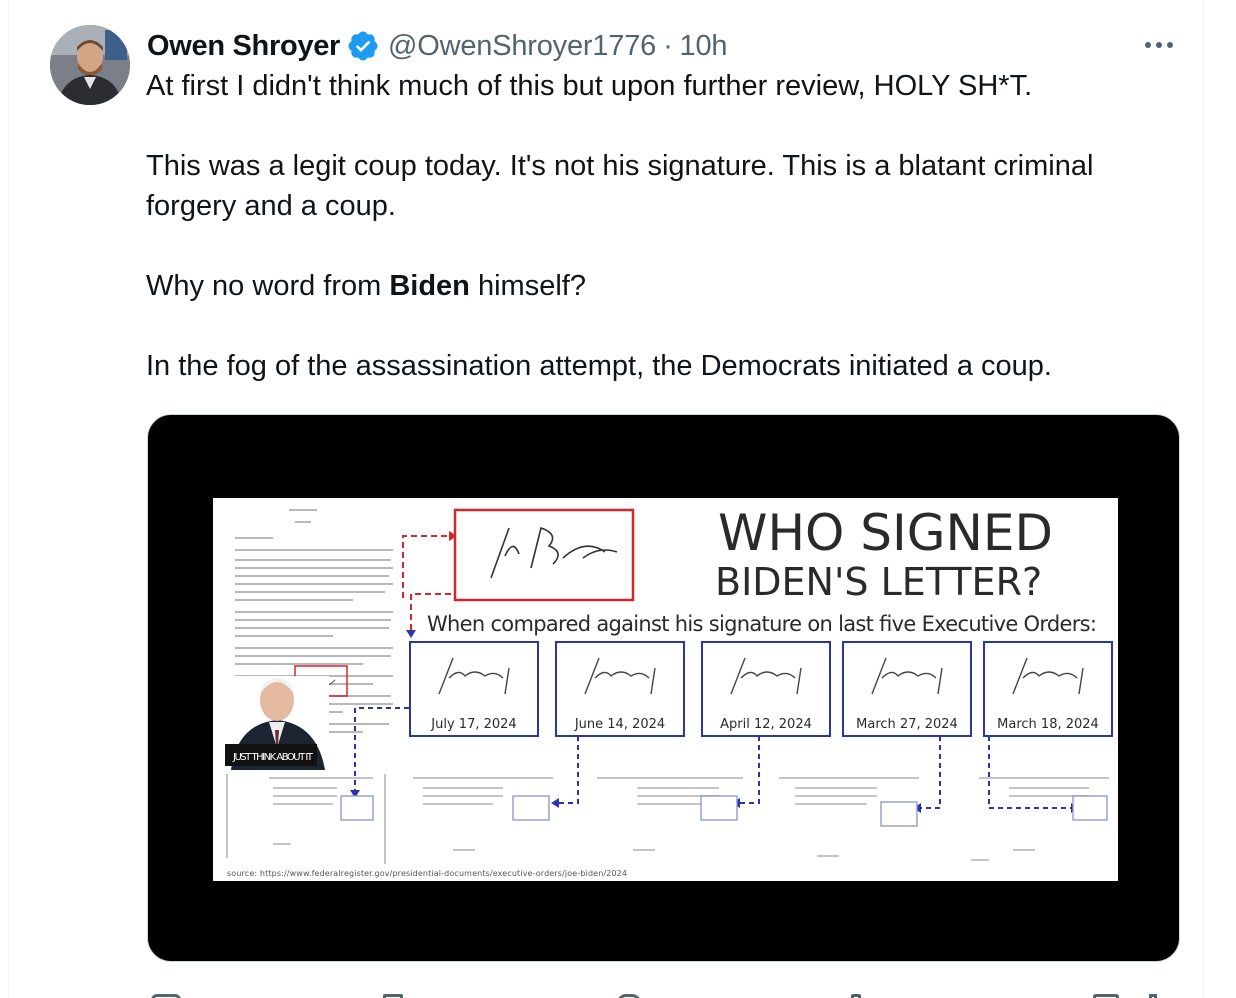 This screenshot has height=998, width=1236. I want to click on author-name: Owen Shroyer, so click(243, 46).